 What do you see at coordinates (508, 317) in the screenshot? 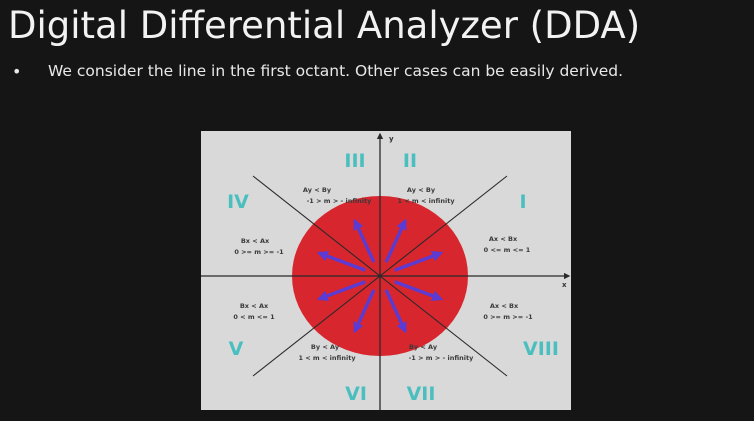
I see `octant-VIII-range: 0 >= m >= -1` at bounding box center [508, 317].